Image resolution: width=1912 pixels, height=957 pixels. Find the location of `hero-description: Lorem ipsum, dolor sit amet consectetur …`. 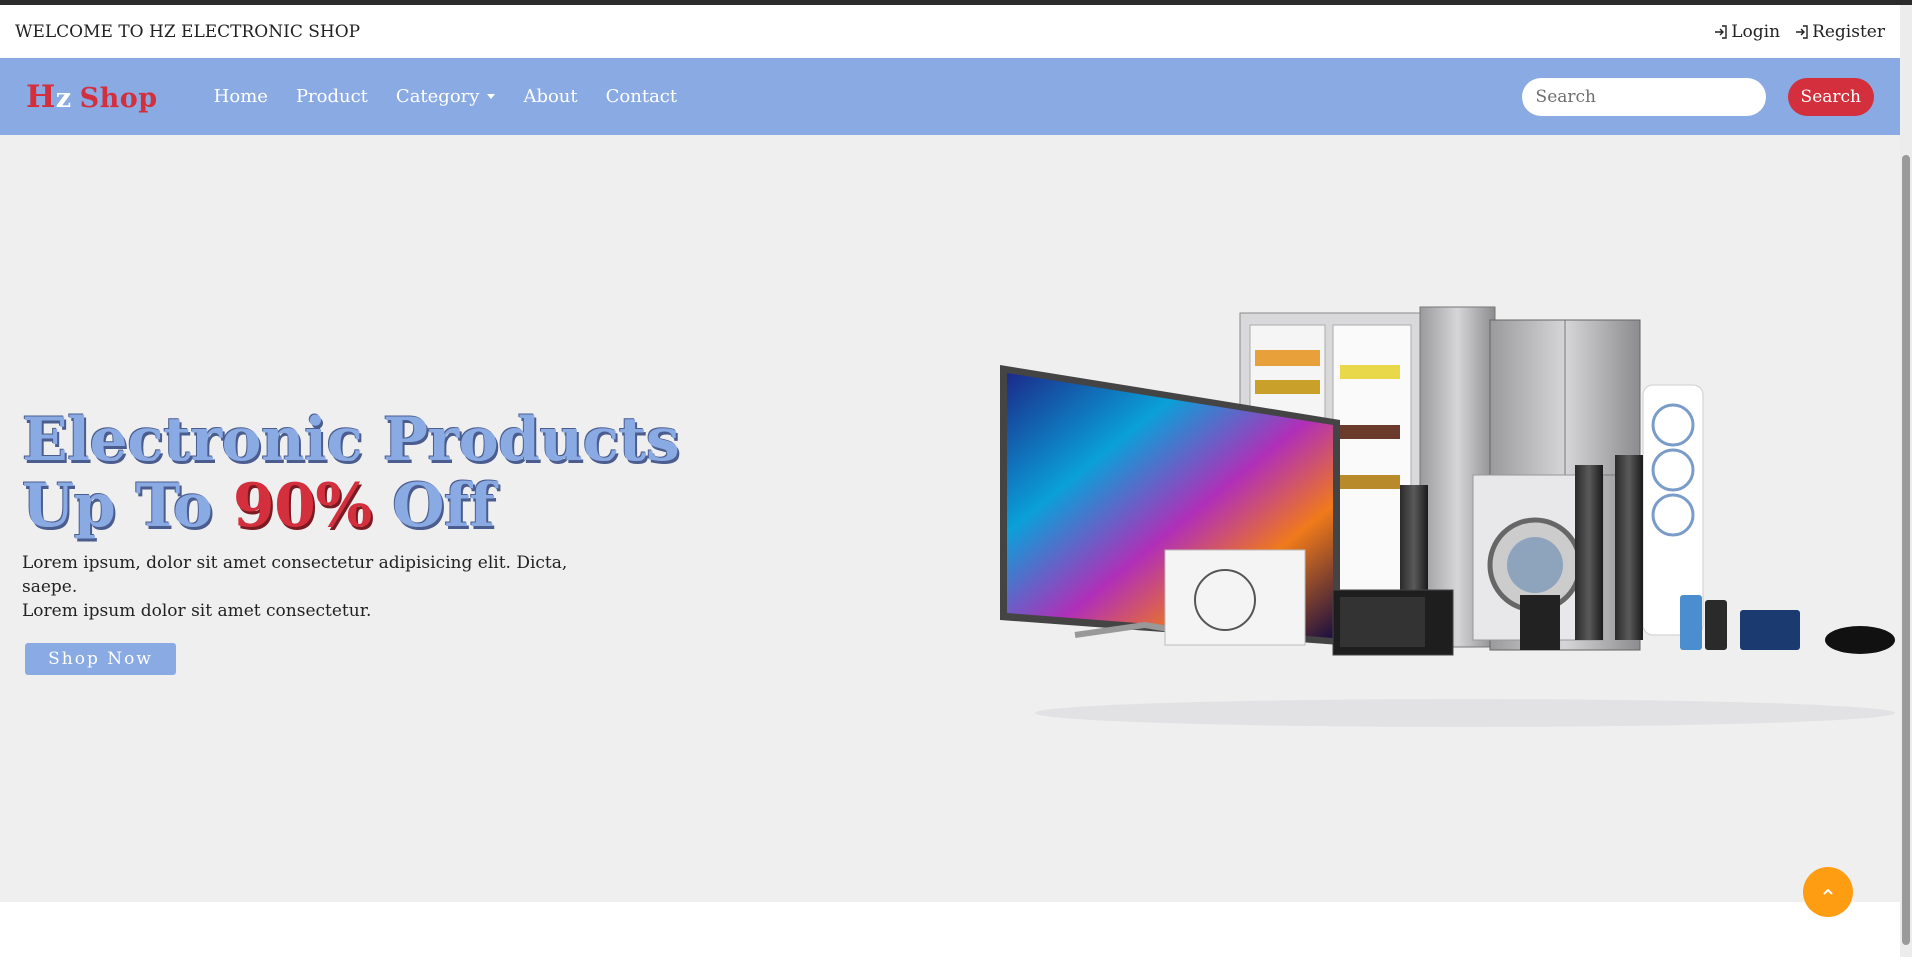

hero-description: Lorem ipsum, dolor sit amet consectetur … is located at coordinates (312, 587).